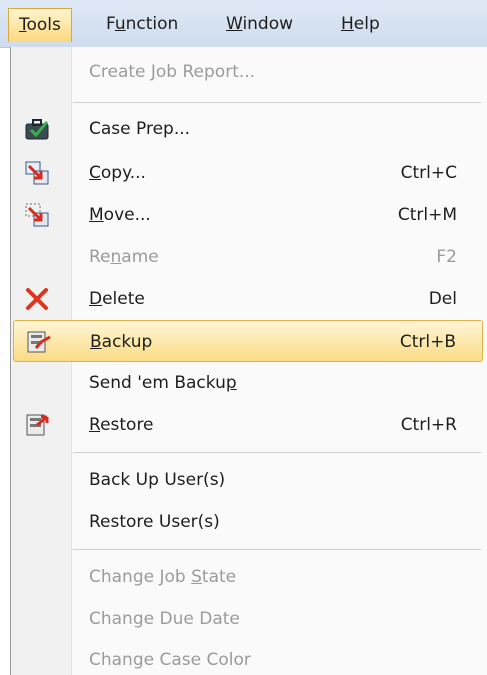  What do you see at coordinates (37, 299) in the screenshot?
I see `delete-icon` at bounding box center [37, 299].